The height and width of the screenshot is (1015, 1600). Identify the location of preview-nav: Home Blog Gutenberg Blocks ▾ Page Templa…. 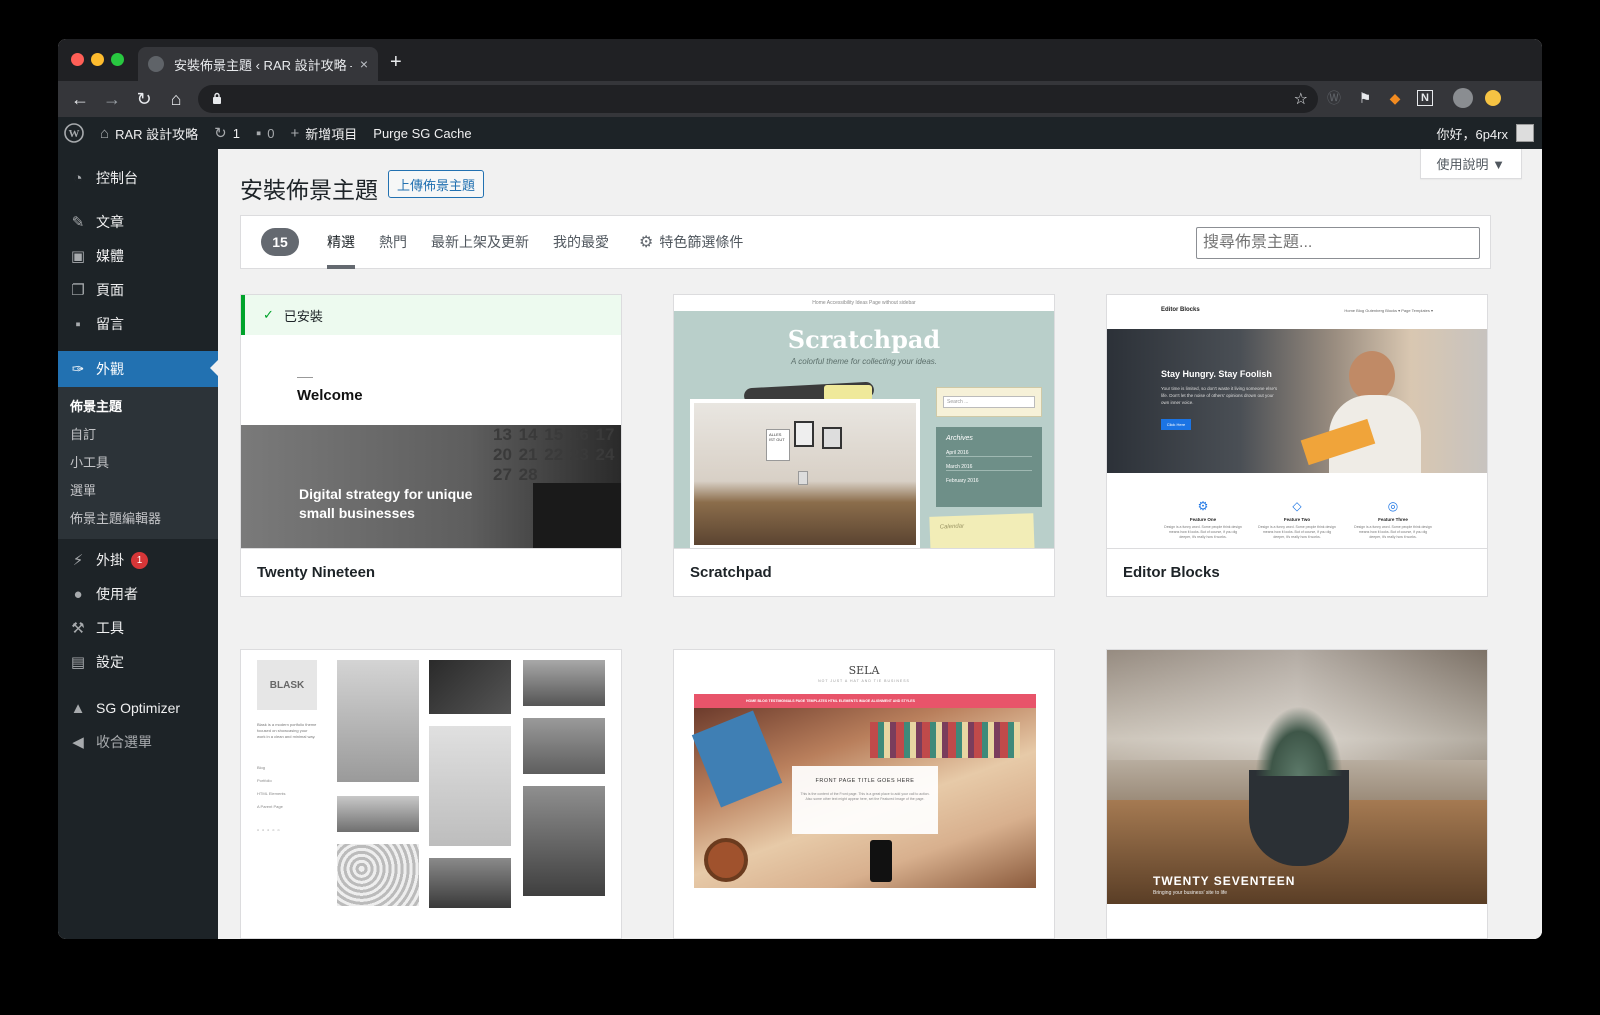
(1388, 310).